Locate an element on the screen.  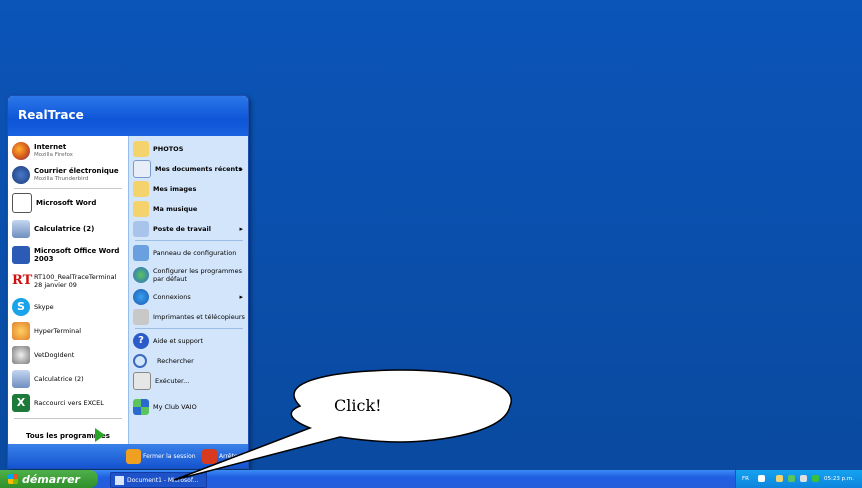
menu-item-internet: Internet Mozilla Firefox is located at coordinates (69, 151).